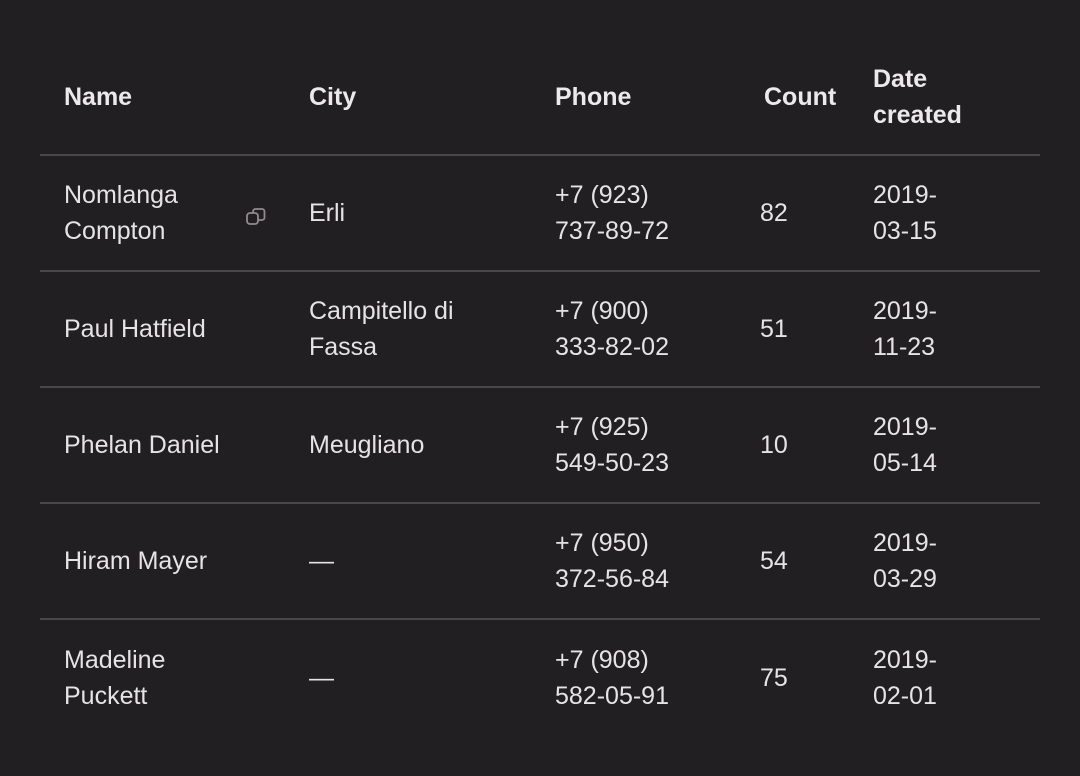  I want to click on date-line2: 03-29, so click(905, 579).